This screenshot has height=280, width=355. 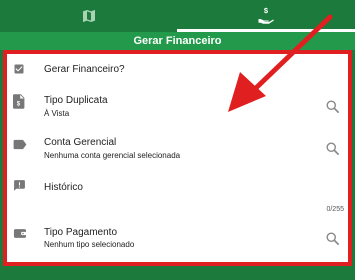 What do you see at coordinates (80, 142) in the screenshot?
I see `conta-gerencial-label: Conta Gerencial` at bounding box center [80, 142].